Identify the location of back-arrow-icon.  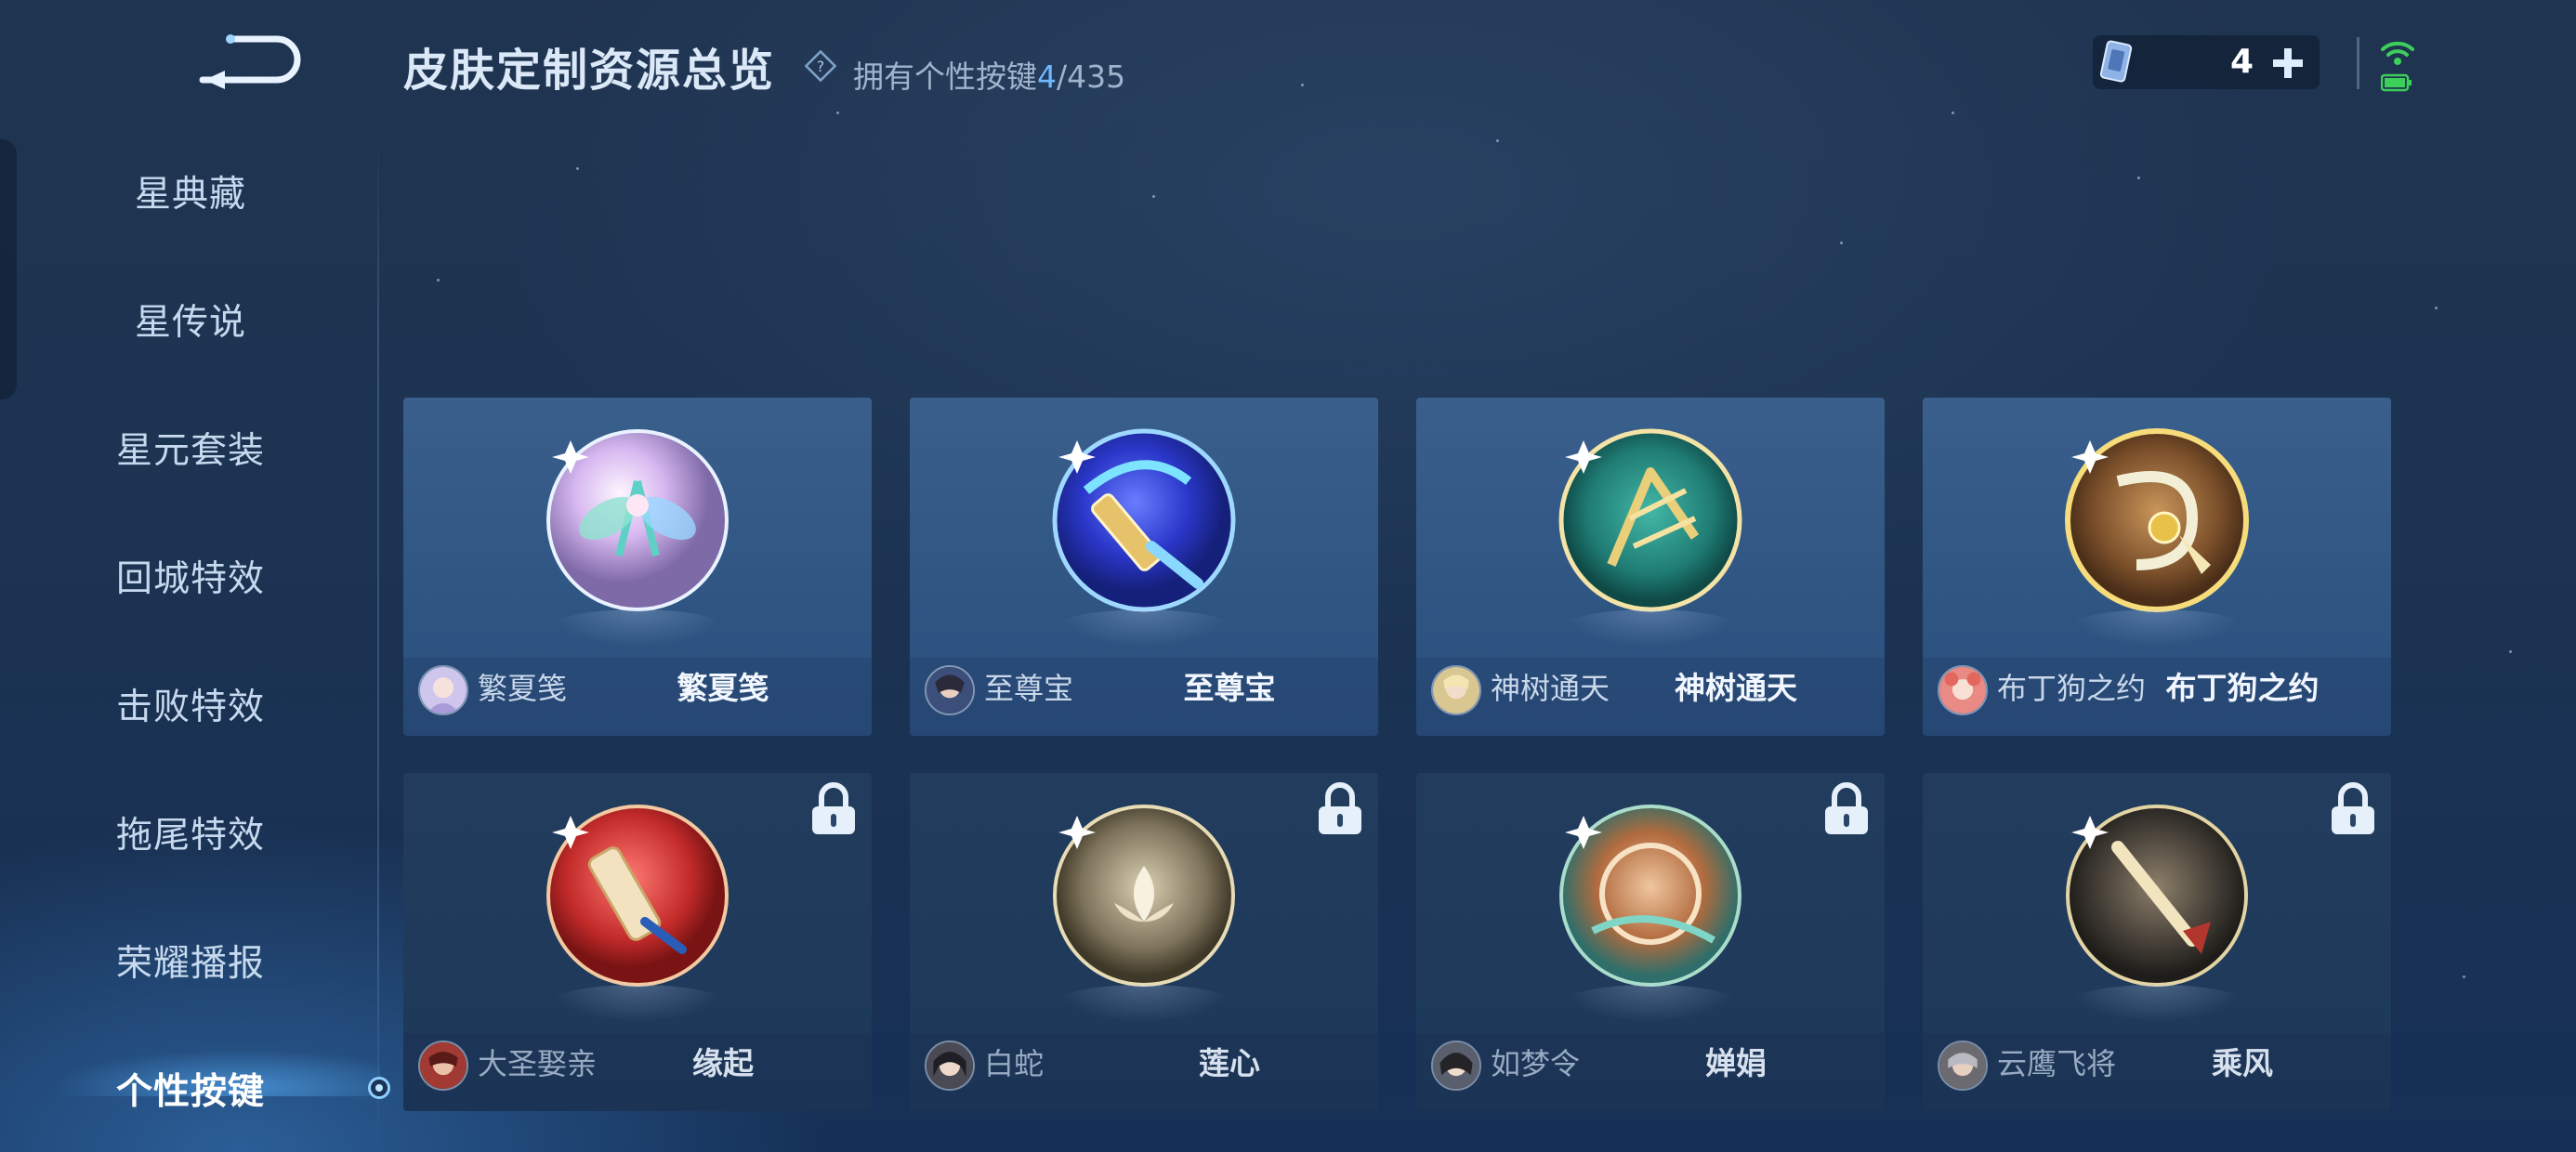
(249, 60).